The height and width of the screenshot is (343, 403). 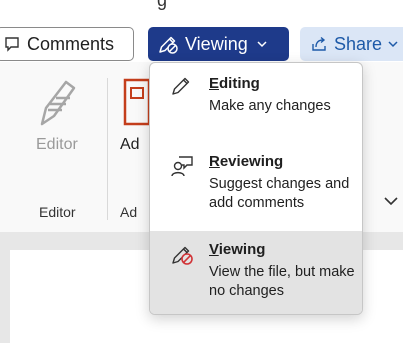 What do you see at coordinates (162, 5) in the screenshot?
I see `partial-text: g` at bounding box center [162, 5].